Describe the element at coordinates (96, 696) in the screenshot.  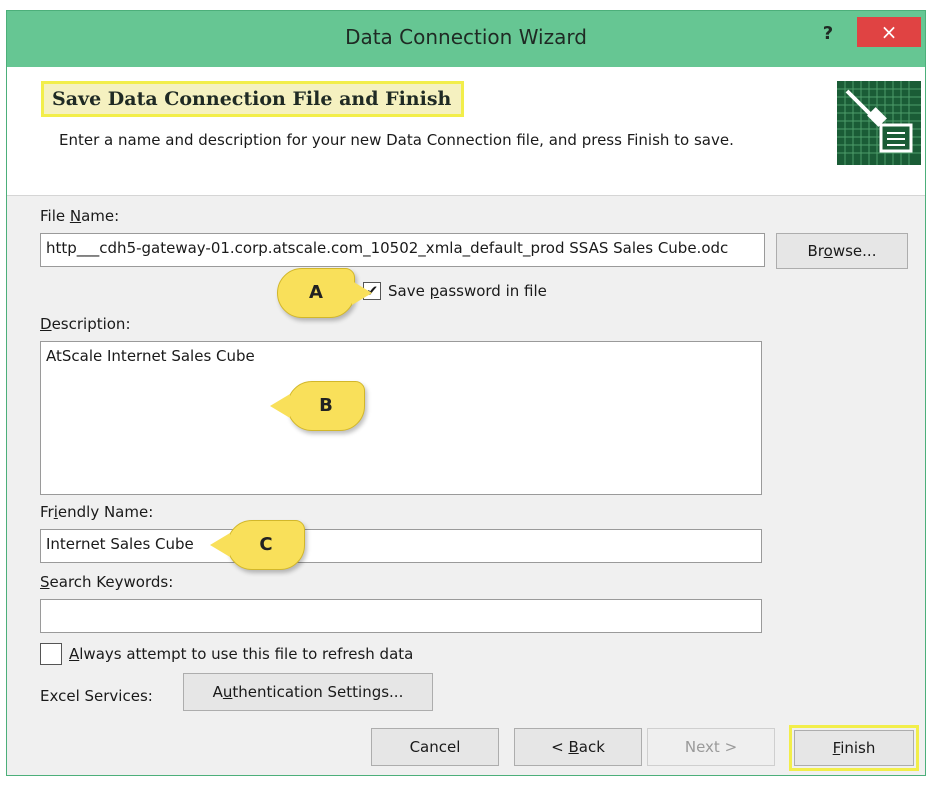
I see `excel-services-label: Excel Services:` at that location.